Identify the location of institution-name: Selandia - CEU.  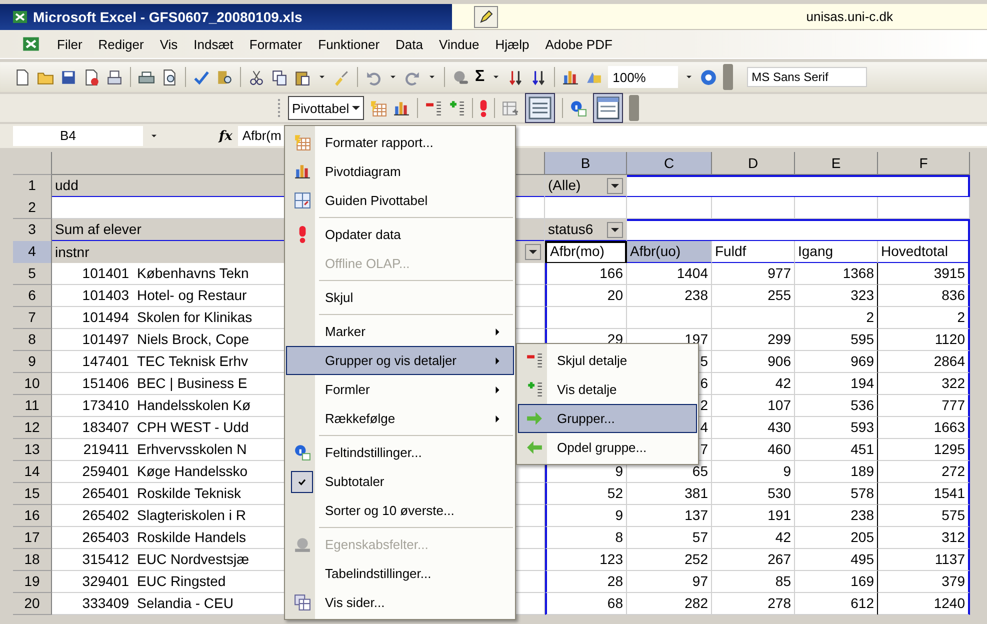
(185, 603).